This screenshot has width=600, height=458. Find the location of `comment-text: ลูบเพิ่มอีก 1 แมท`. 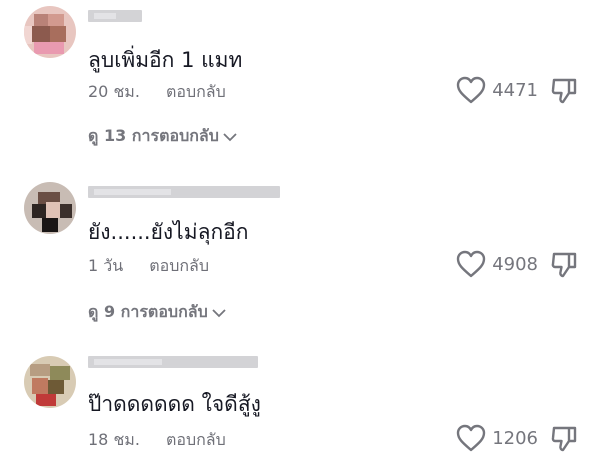

comment-text: ลูบเพิ่มอีก 1 แมท is located at coordinates (165, 60).